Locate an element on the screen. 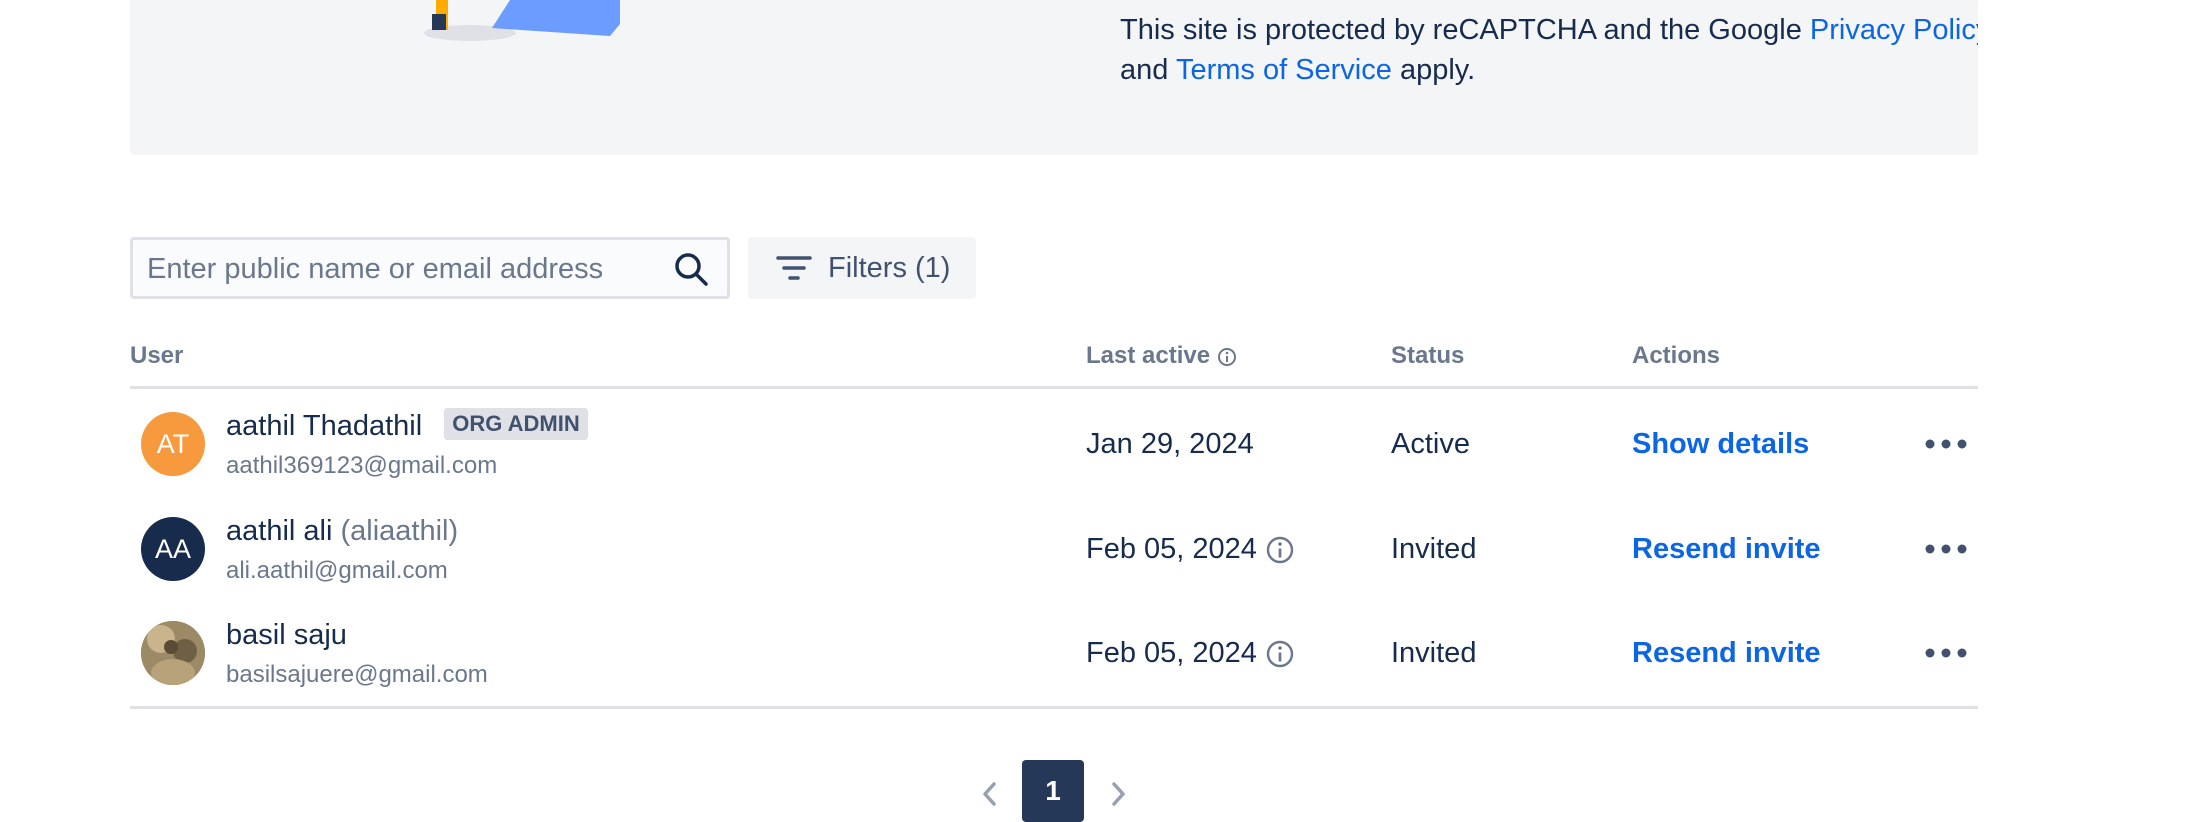  illustration-image is located at coordinates (522, 20).